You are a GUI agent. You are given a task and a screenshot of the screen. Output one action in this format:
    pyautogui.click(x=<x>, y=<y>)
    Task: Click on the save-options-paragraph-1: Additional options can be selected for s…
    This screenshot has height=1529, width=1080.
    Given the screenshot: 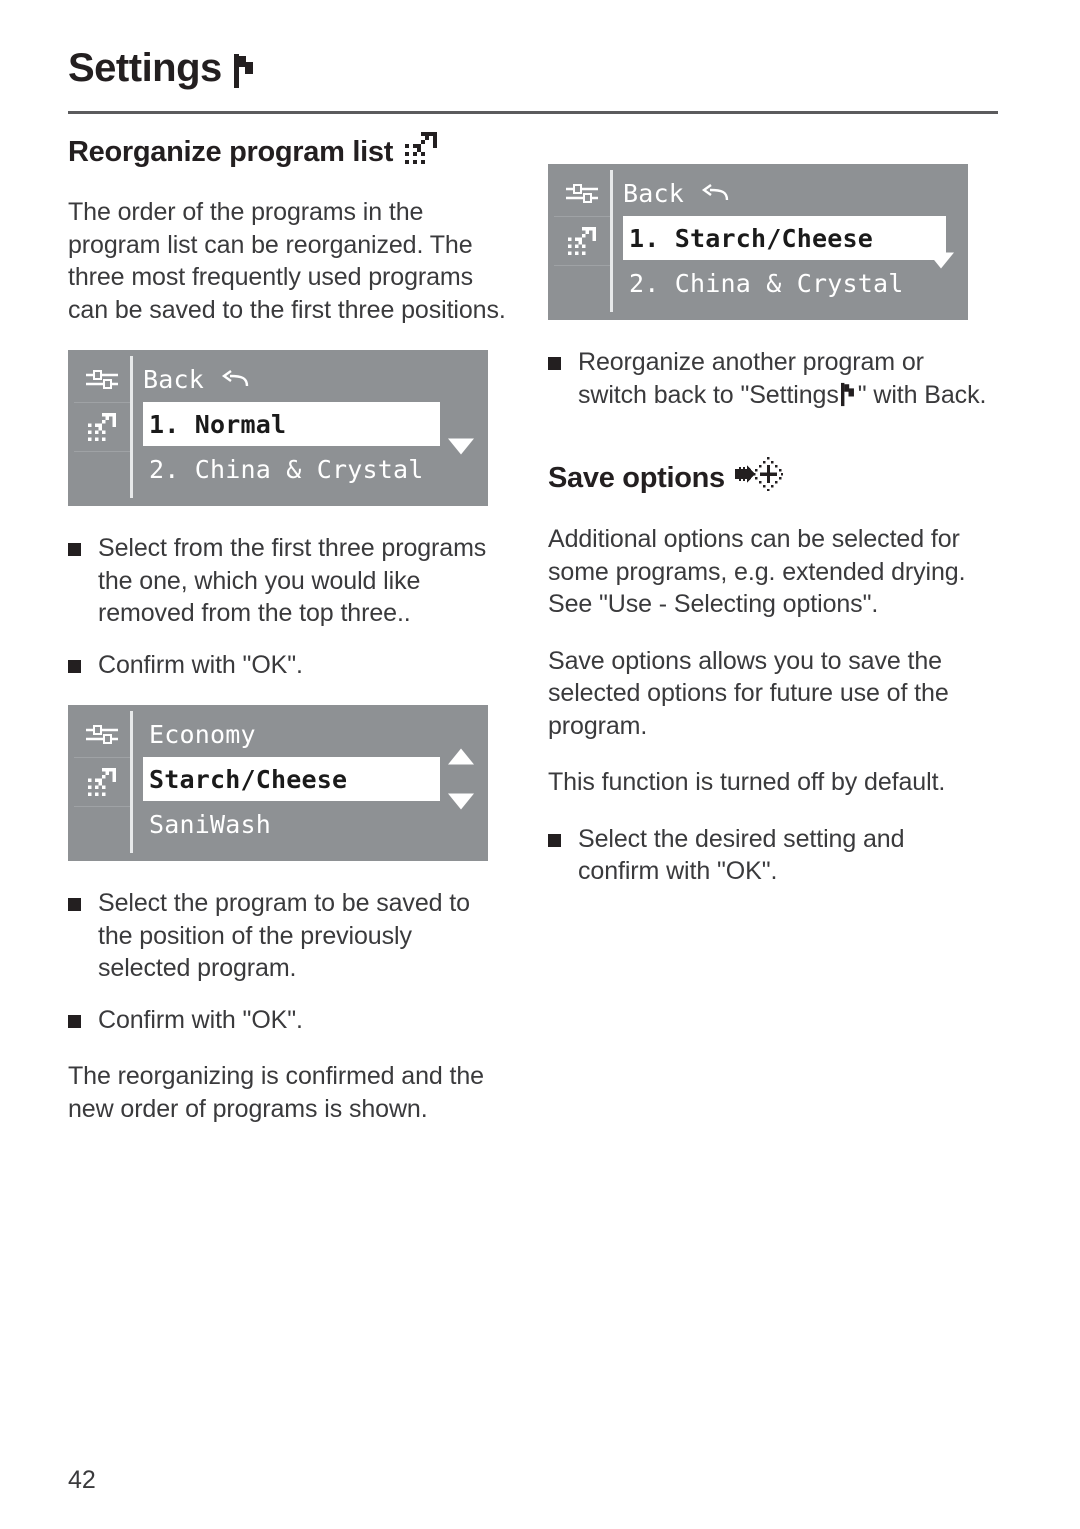 What is the action you would take?
    pyautogui.click(x=757, y=572)
    